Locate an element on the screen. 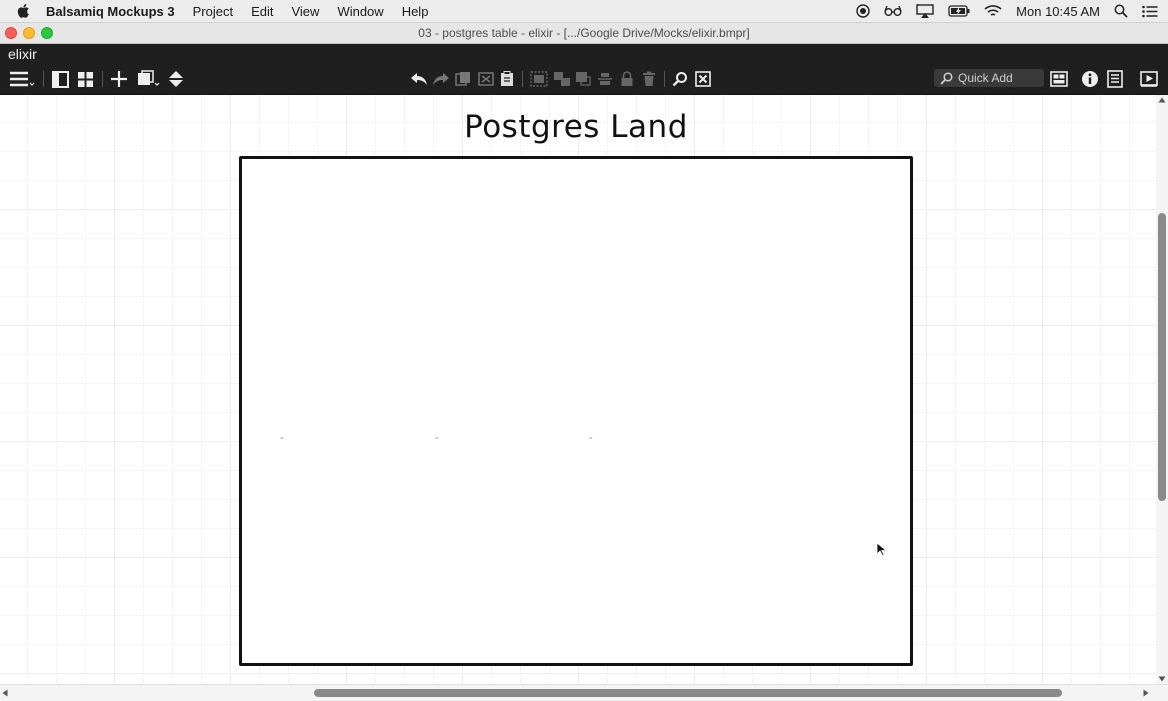 This screenshot has height=701, width=1168. battery-icon is located at coordinates (959, 11).